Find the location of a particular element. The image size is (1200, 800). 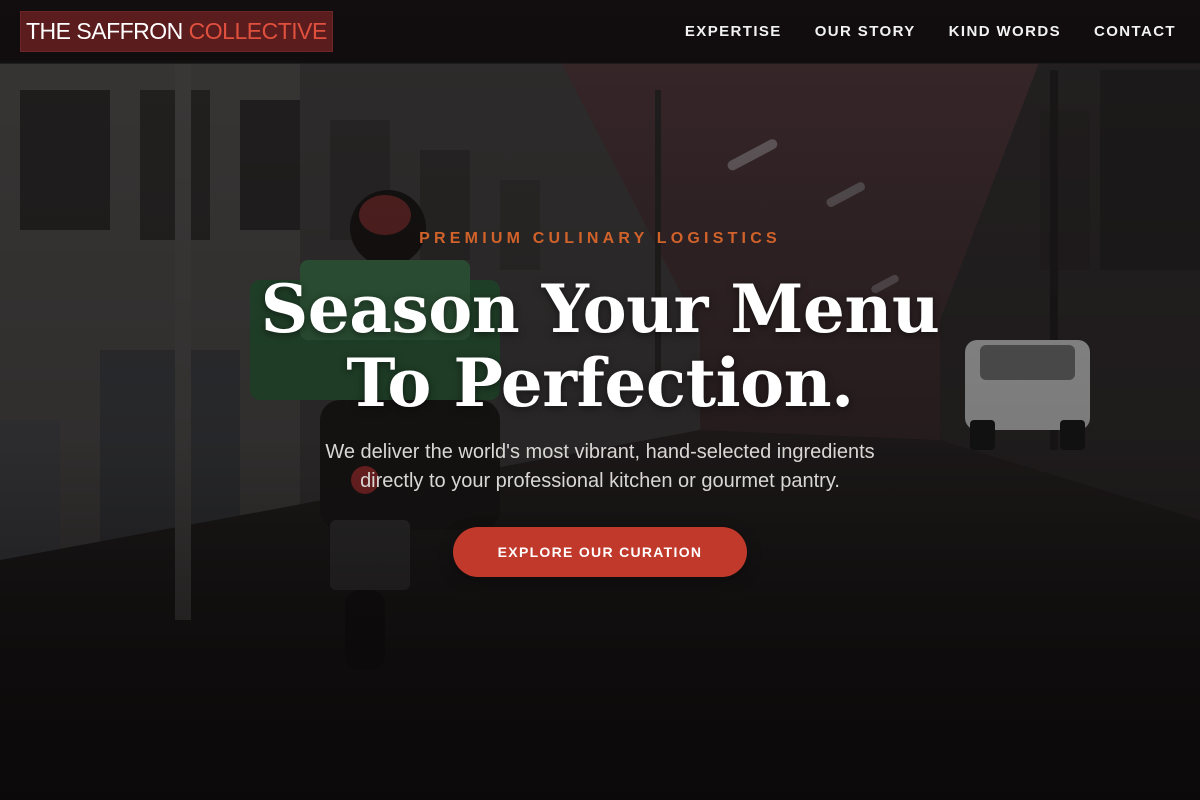

nav-link-contact: CONTACT is located at coordinates (1135, 31).